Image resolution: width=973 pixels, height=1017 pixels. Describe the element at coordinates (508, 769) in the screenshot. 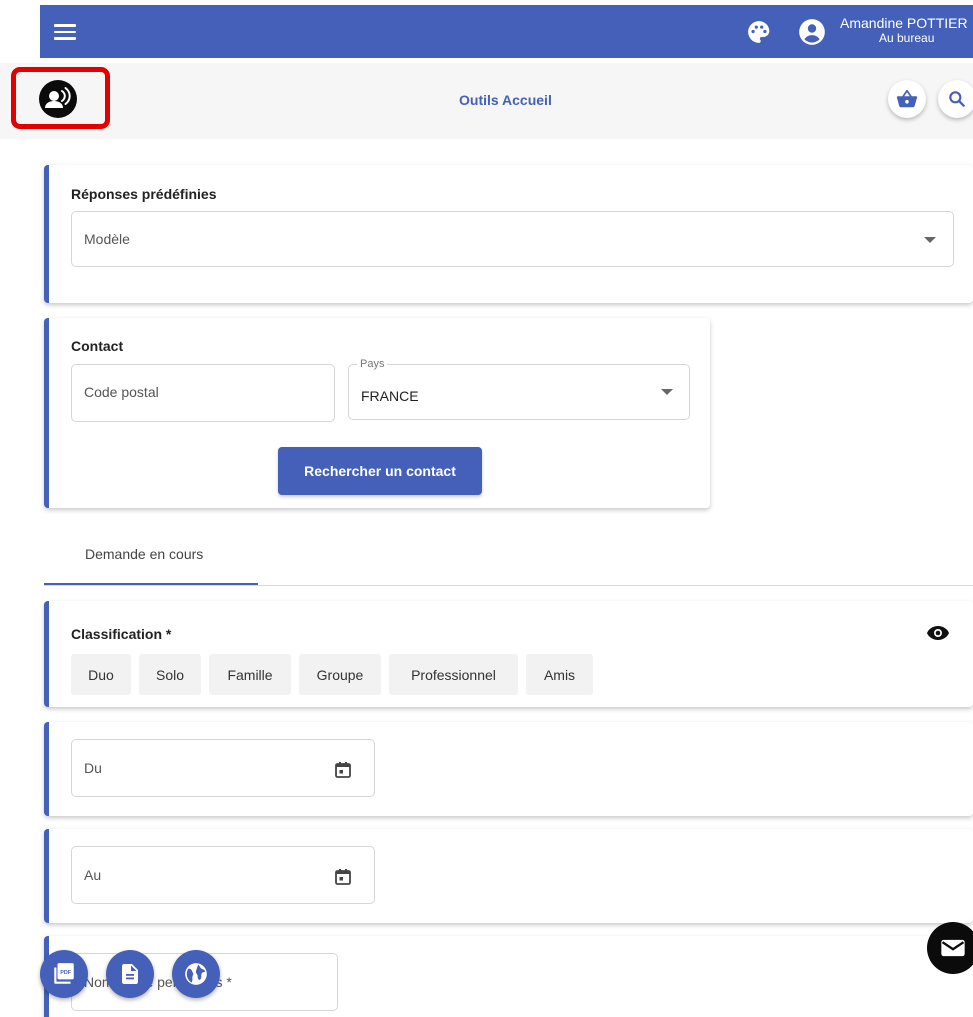

I see `from-date-card: Du` at that location.